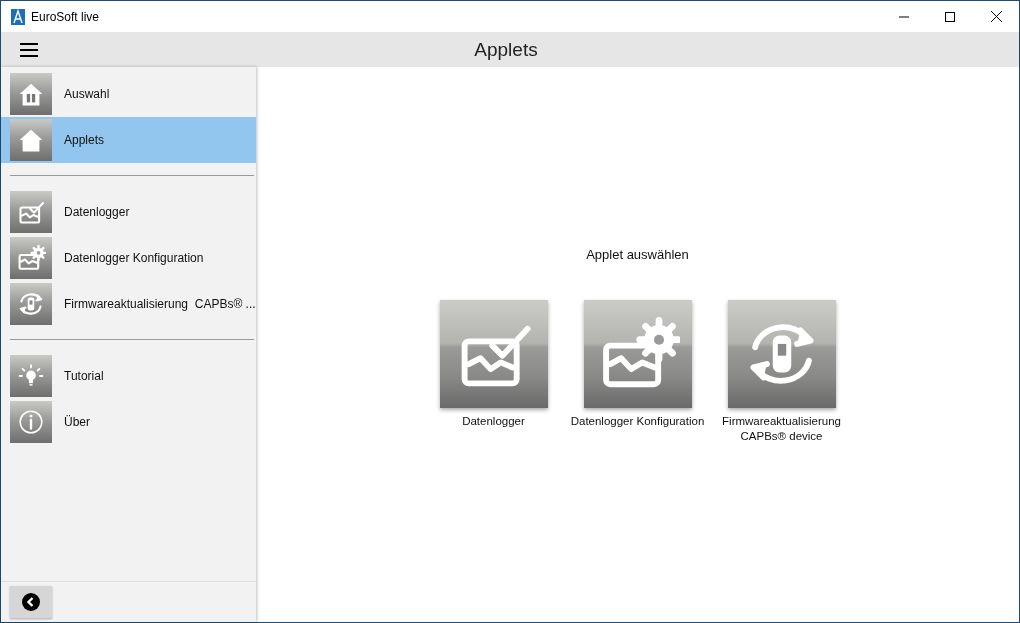 The height and width of the screenshot is (623, 1020). Describe the element at coordinates (950, 16) in the screenshot. I see `maximize-icon` at that location.